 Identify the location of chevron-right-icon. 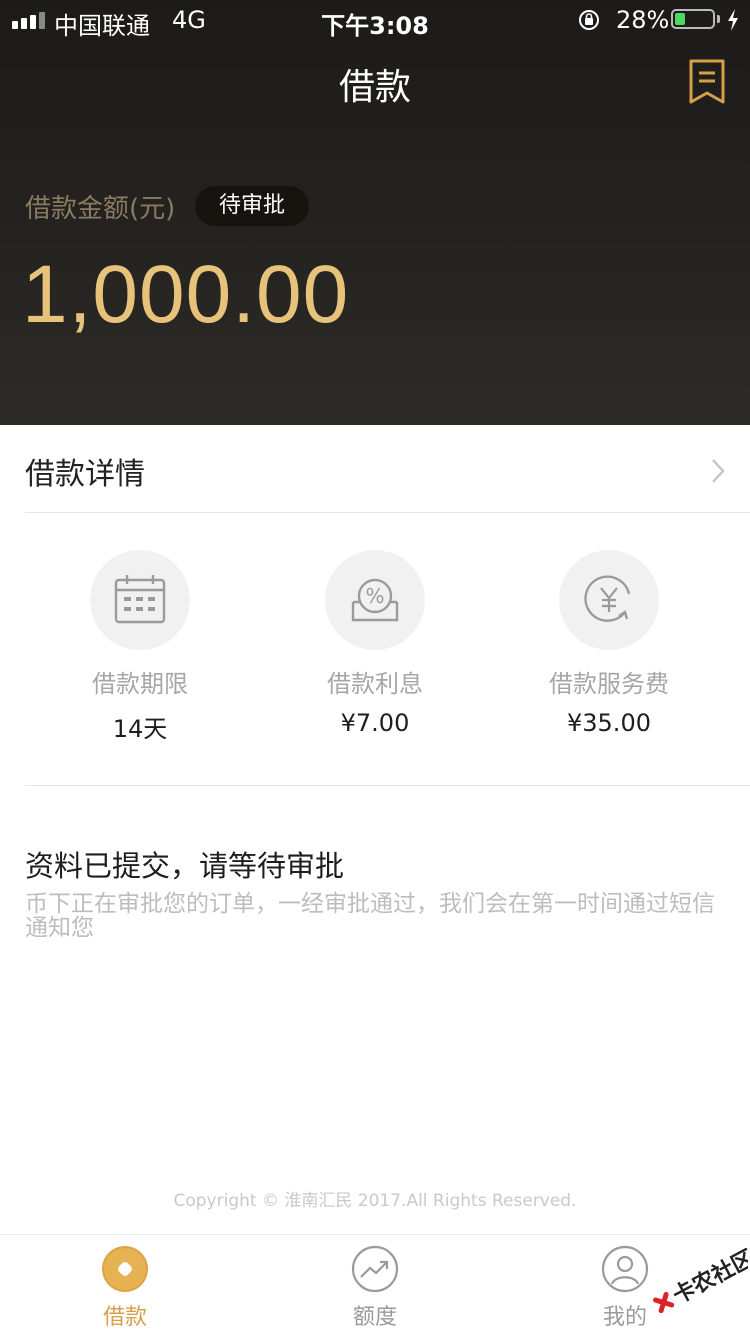
(718, 471).